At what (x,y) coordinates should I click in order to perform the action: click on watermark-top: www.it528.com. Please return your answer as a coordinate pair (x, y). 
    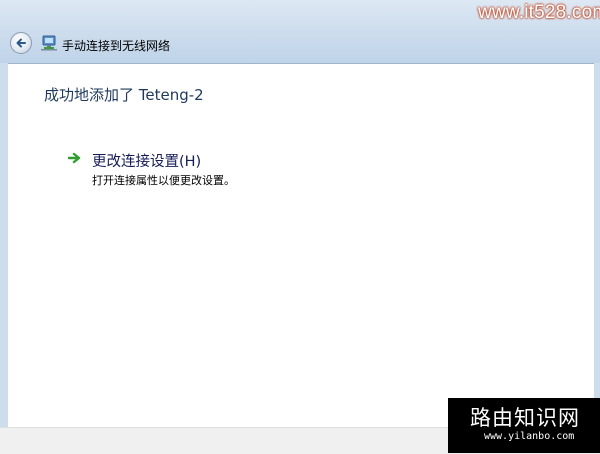
    Looking at the image, I should click on (539, 12).